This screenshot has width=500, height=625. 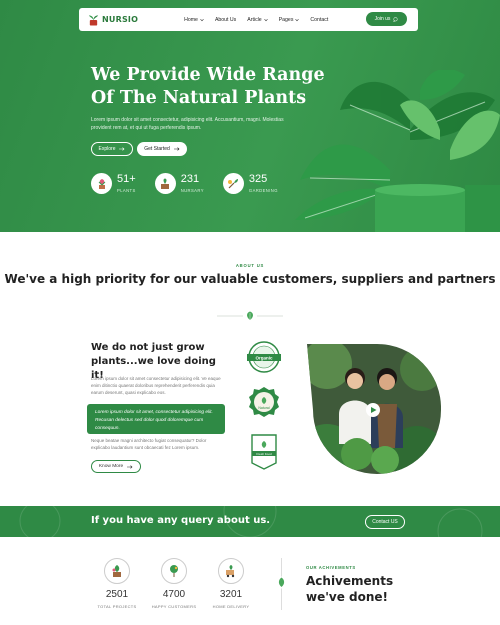 I want to click on counter-number: 3201, so click(x=231, y=594).